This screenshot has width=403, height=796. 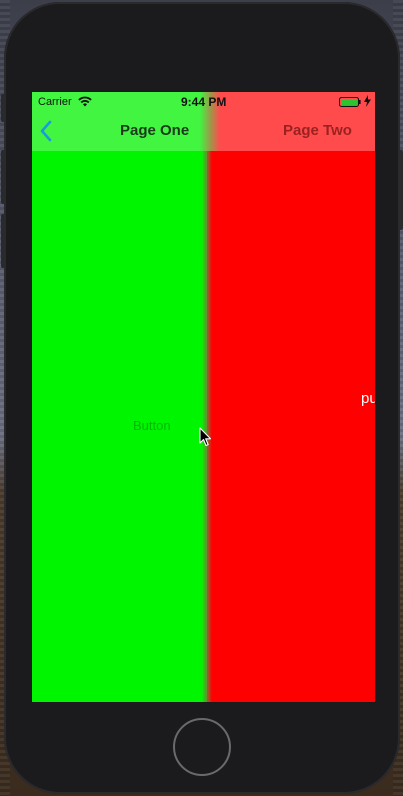 I want to click on page-two-title: Page Two, so click(x=317, y=130).